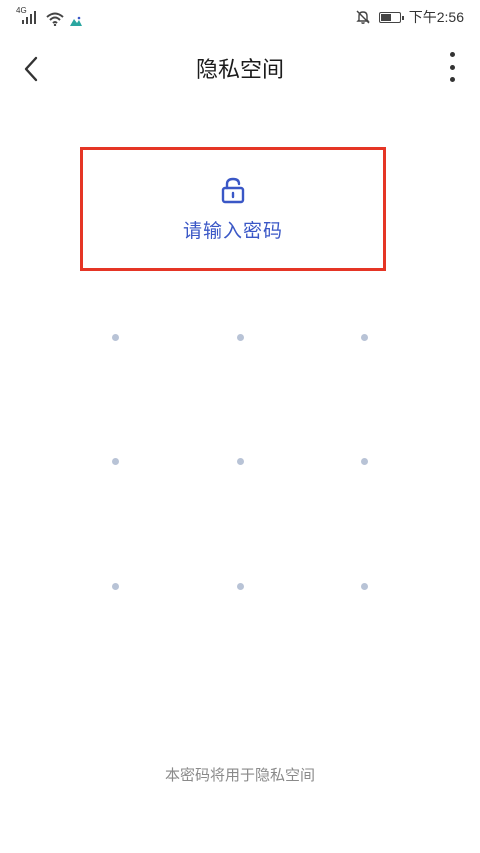 The width and height of the screenshot is (480, 853). Describe the element at coordinates (232, 230) in the screenshot. I see `prompt-text: 请输入密码` at that location.